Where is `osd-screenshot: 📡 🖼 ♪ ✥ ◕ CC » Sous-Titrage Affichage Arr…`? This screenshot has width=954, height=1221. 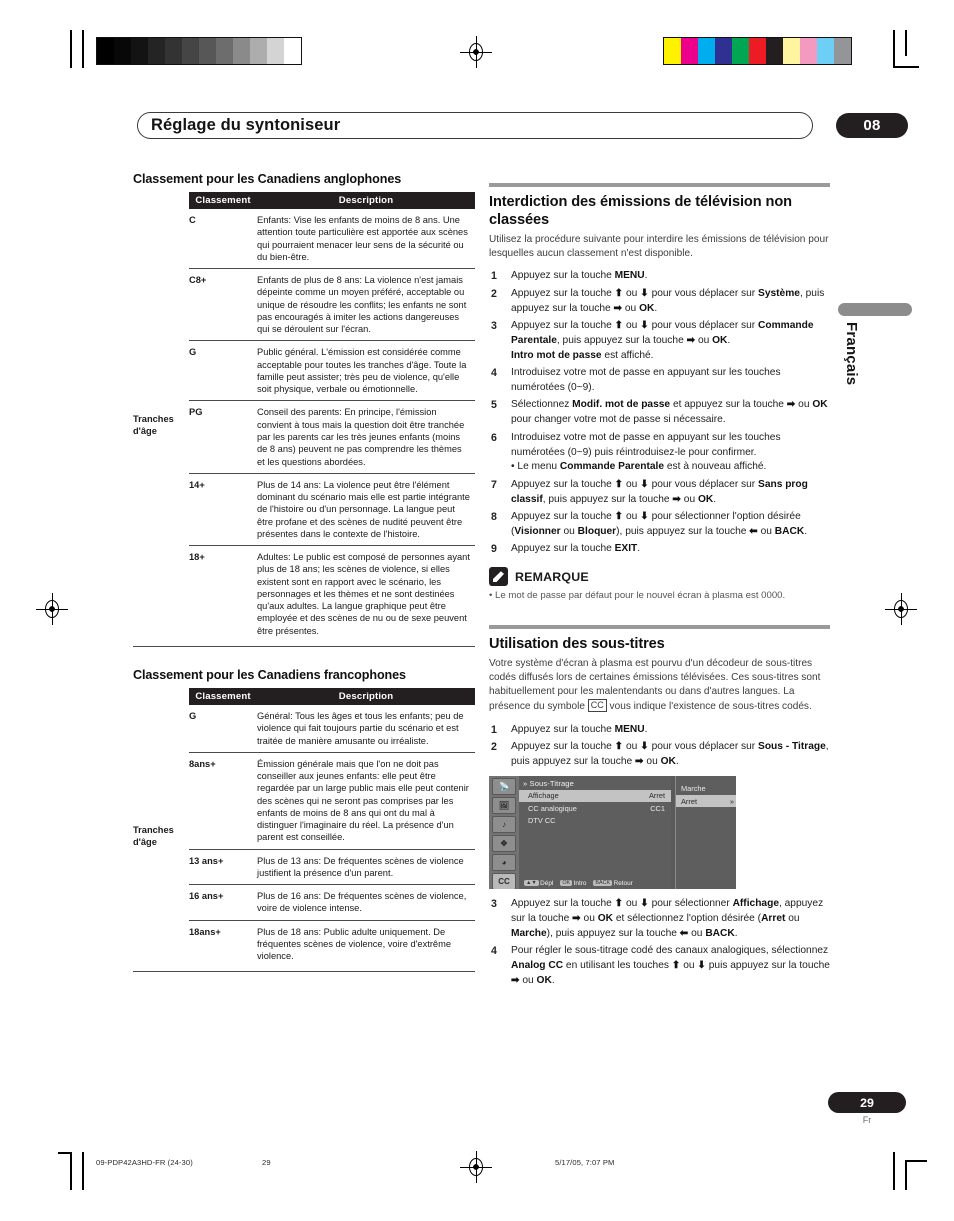
osd-screenshot: 📡 🖼 ♪ ✥ ◕ CC » Sous-Titrage Affichage Arr… is located at coordinates (612, 832).